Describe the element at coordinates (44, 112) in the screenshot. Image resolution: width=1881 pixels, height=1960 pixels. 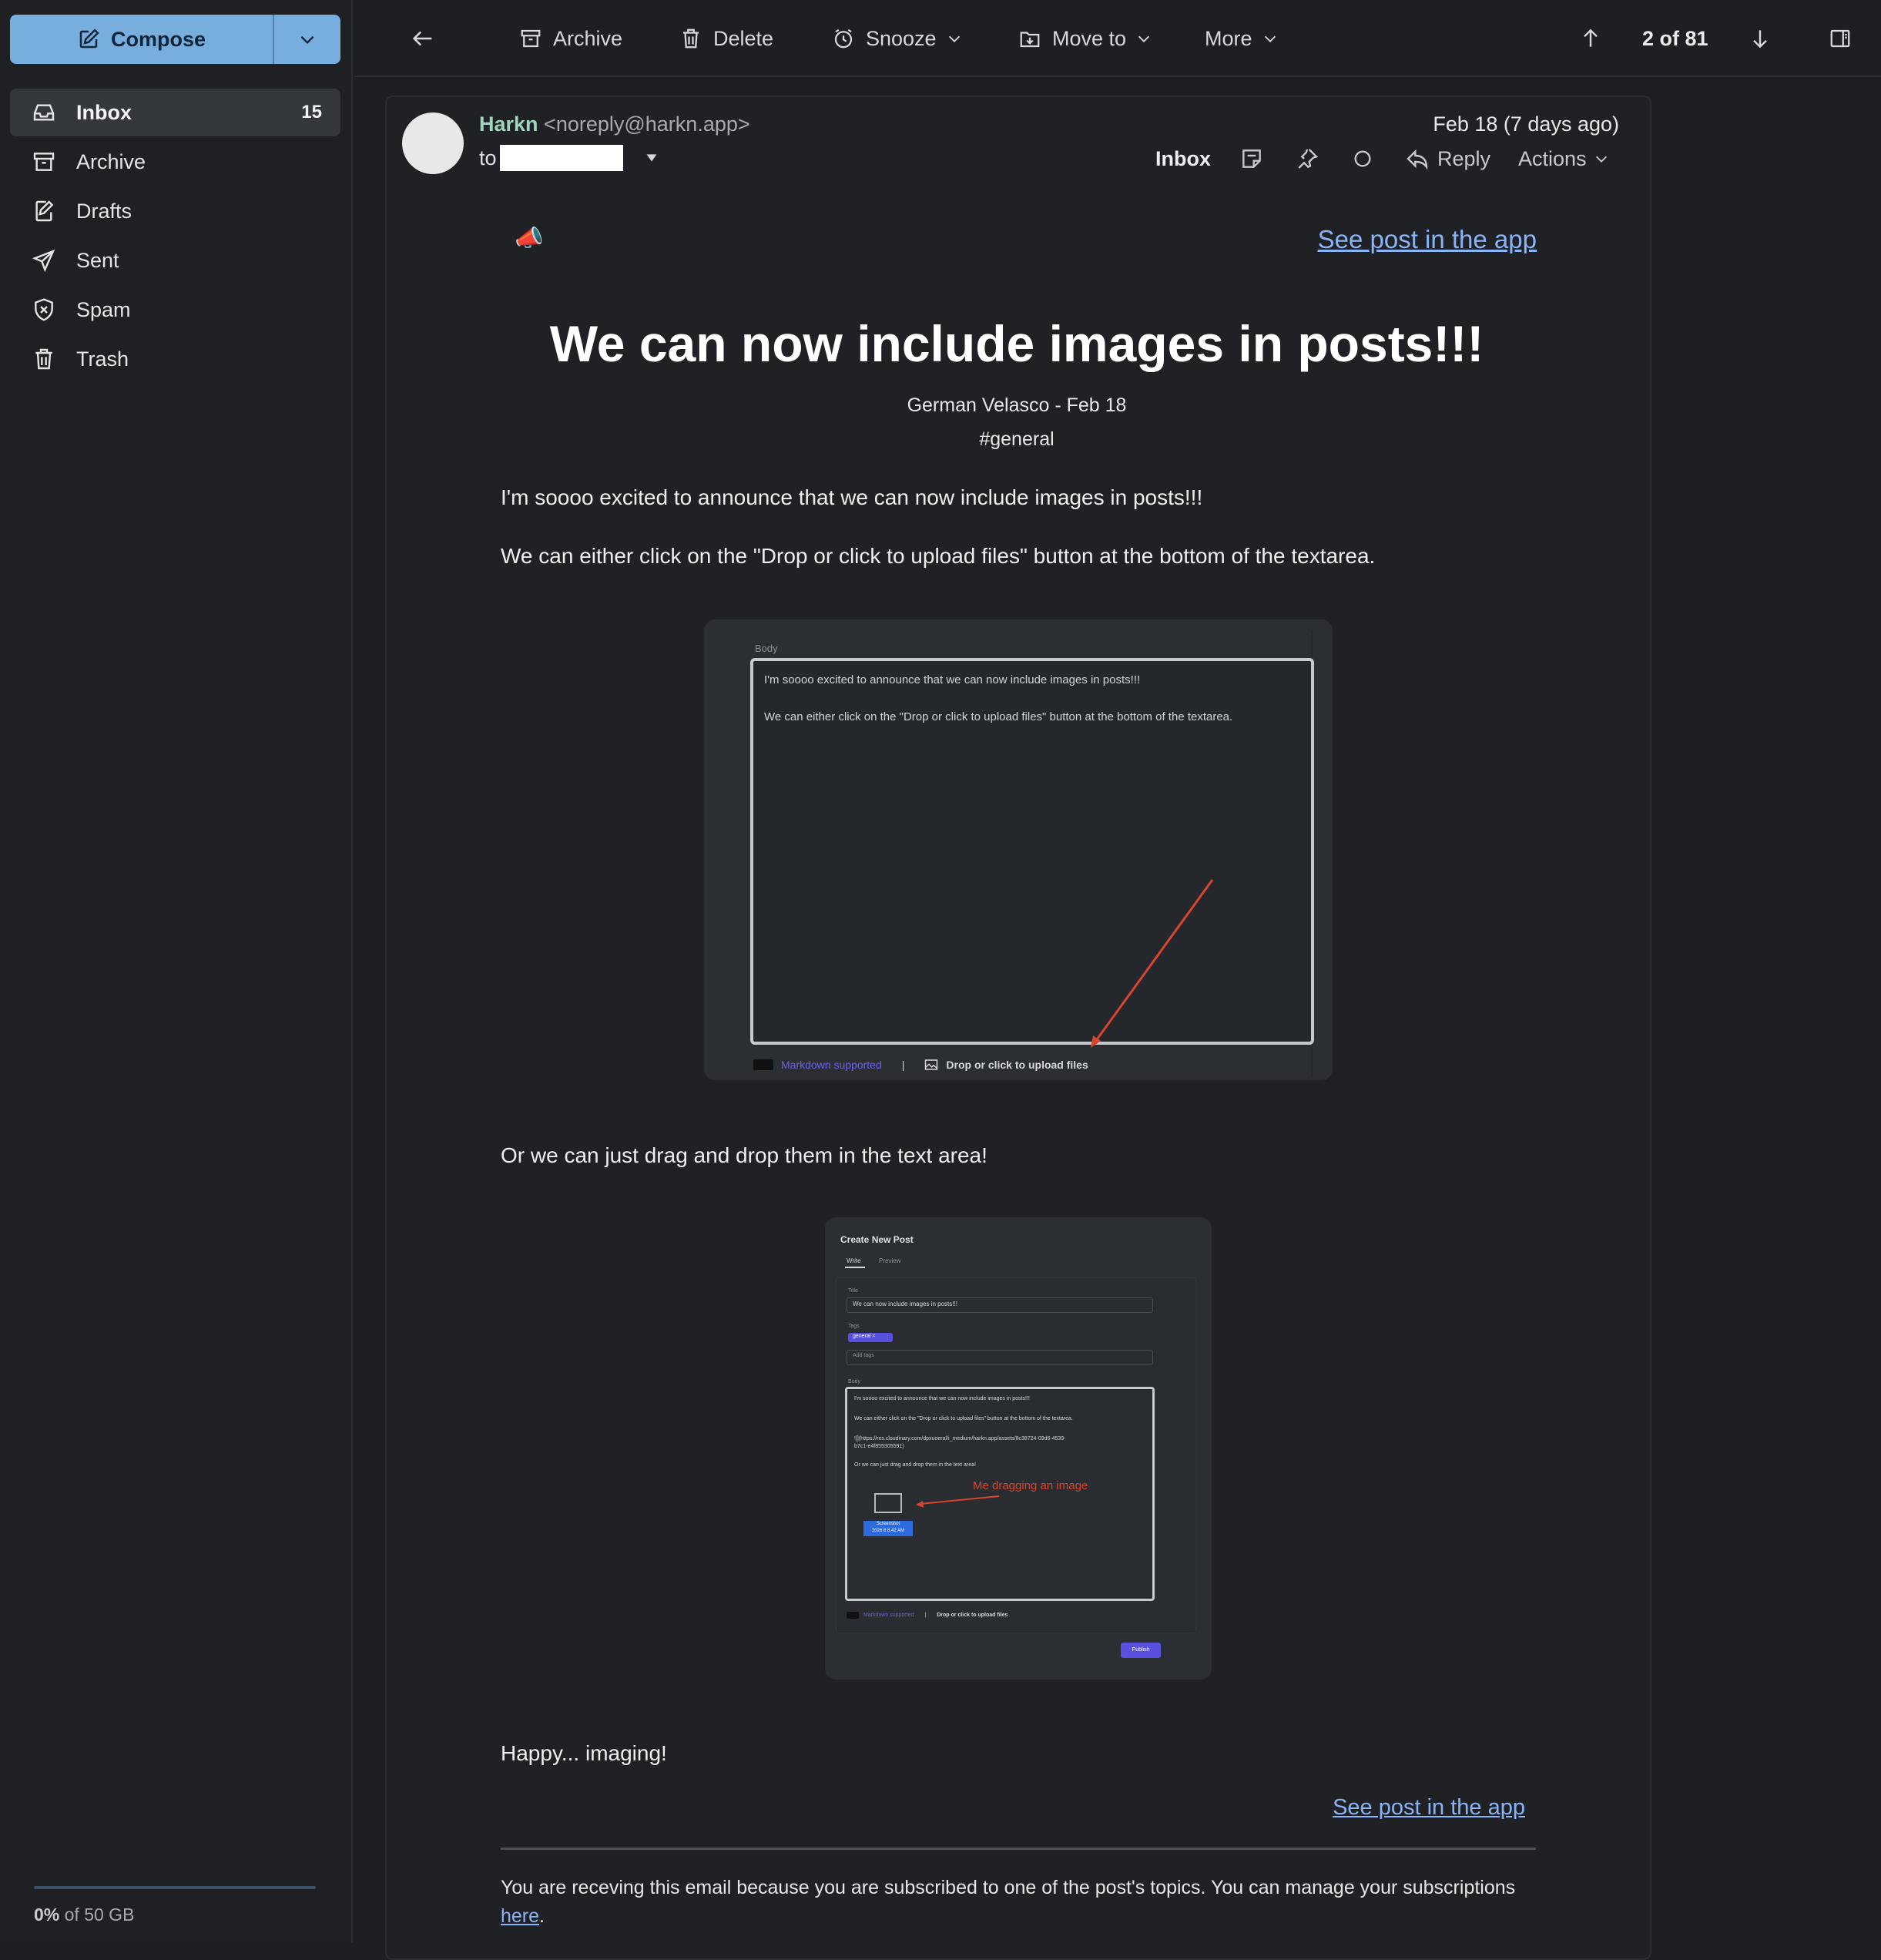
I see `inbox-icon` at that location.